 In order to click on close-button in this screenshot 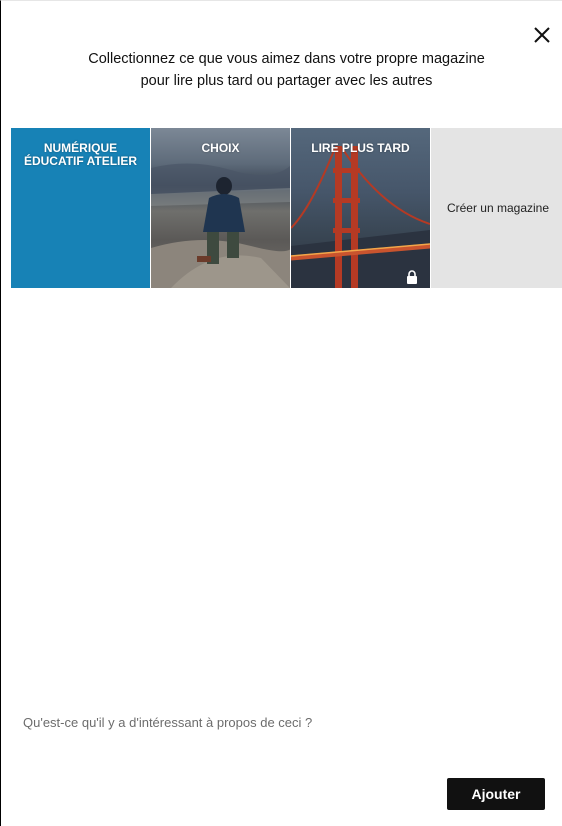, I will do `click(542, 35)`.